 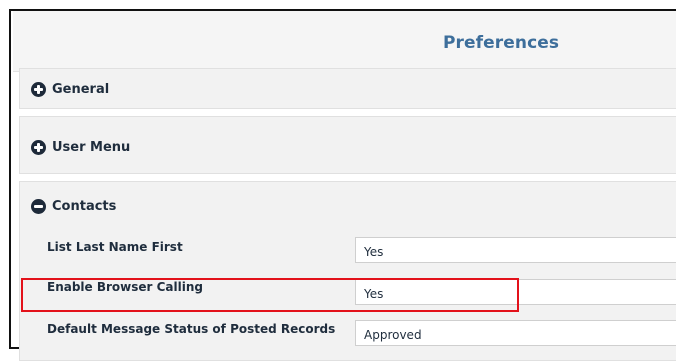 What do you see at coordinates (515, 250) in the screenshot?
I see `list-last-name-first-select: Yes` at bounding box center [515, 250].